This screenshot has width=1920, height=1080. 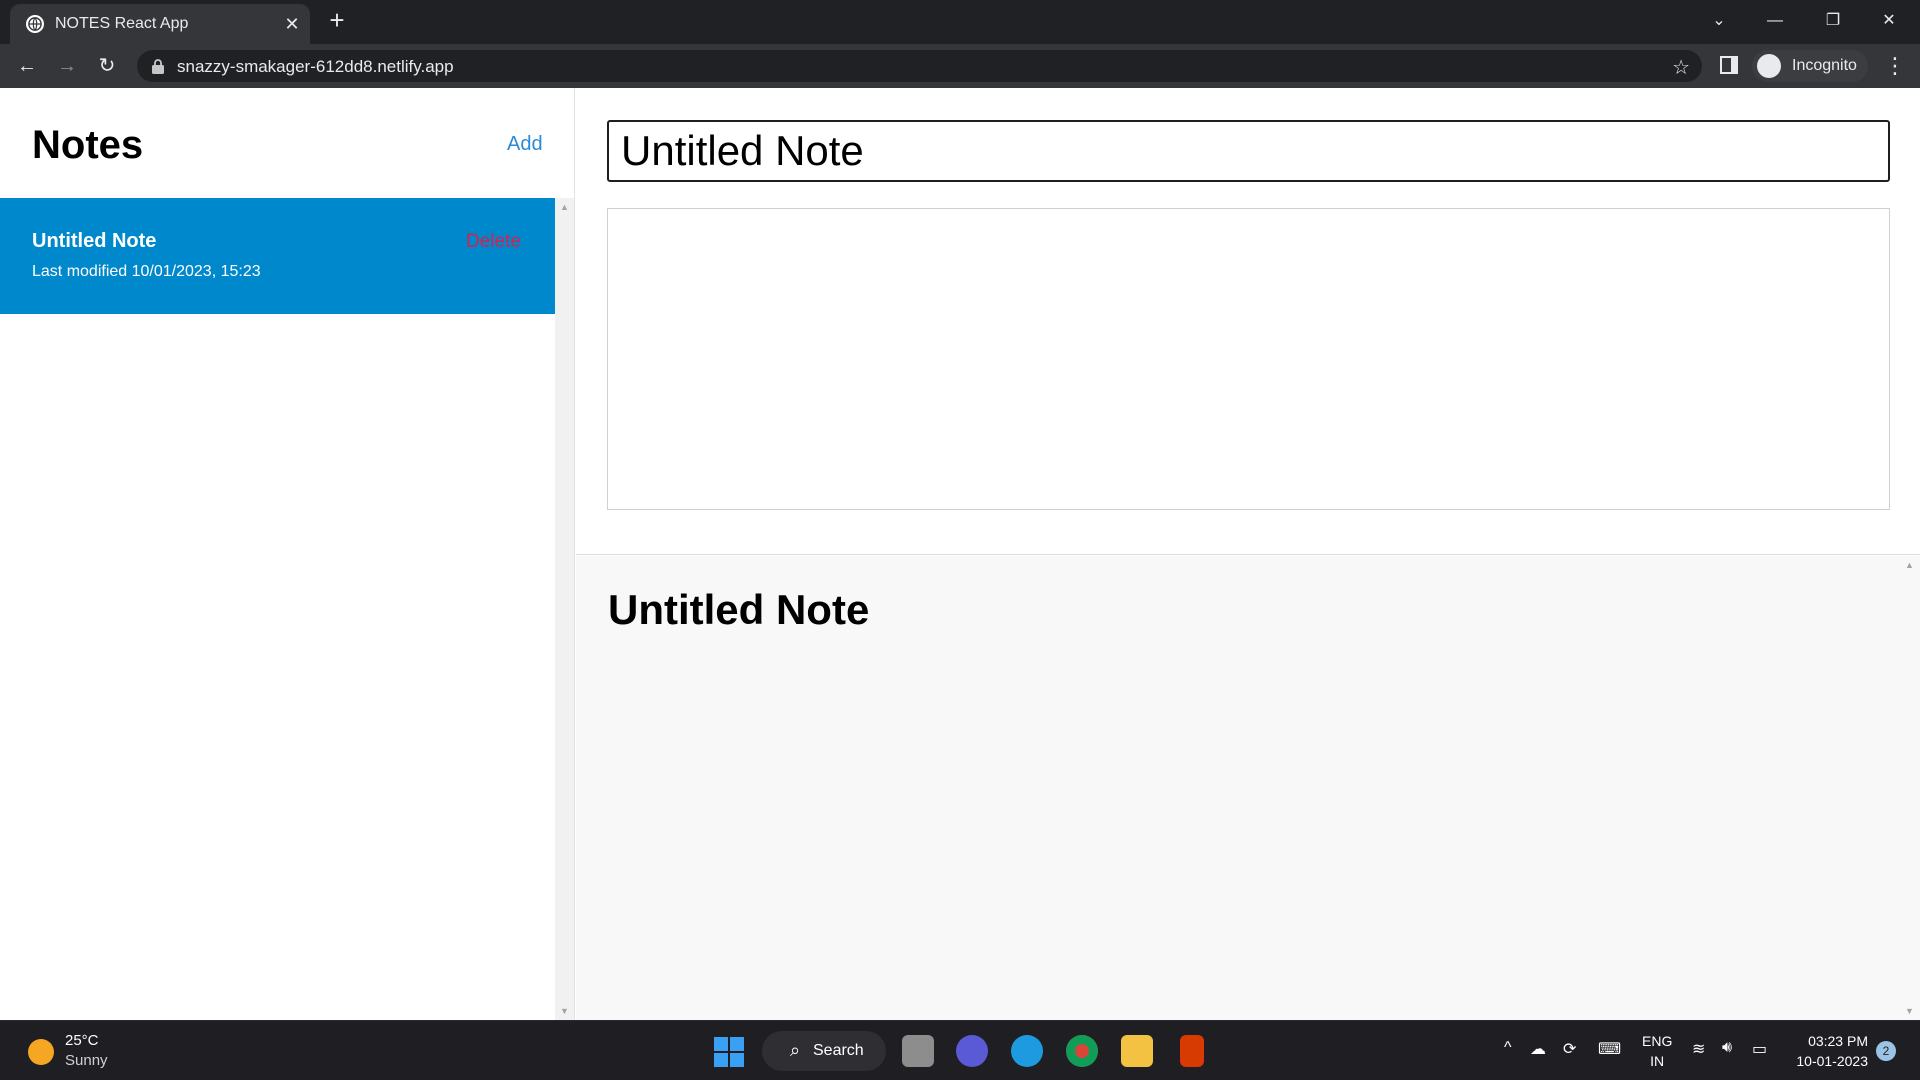 What do you see at coordinates (1609, 1049) in the screenshot?
I see `keyboard-icon: ⌨` at bounding box center [1609, 1049].